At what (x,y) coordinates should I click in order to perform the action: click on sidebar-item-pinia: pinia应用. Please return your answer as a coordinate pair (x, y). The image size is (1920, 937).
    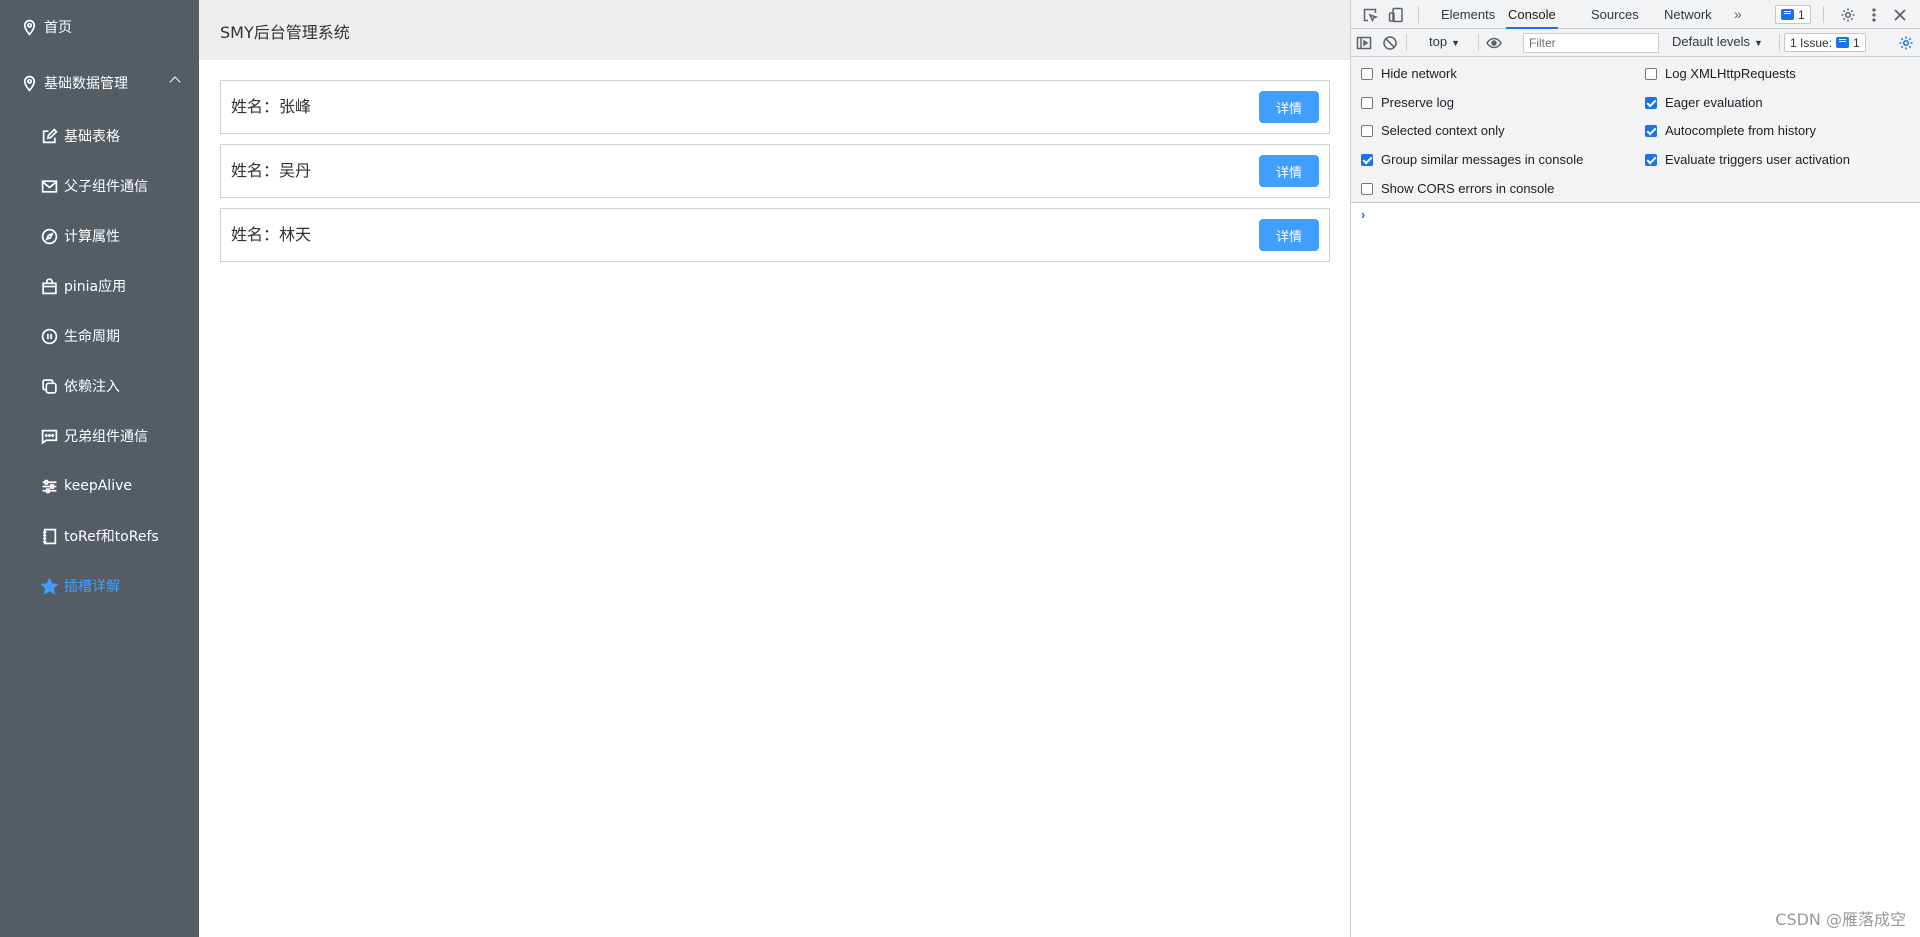
    Looking at the image, I should click on (99, 286).